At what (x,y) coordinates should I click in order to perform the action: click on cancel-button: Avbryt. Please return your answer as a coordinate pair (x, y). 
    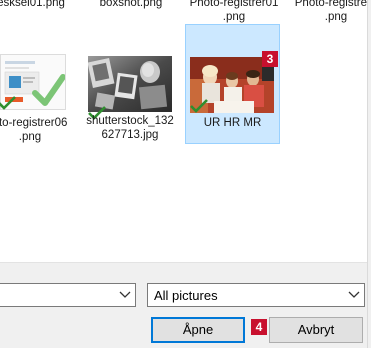
    Looking at the image, I should click on (316, 330).